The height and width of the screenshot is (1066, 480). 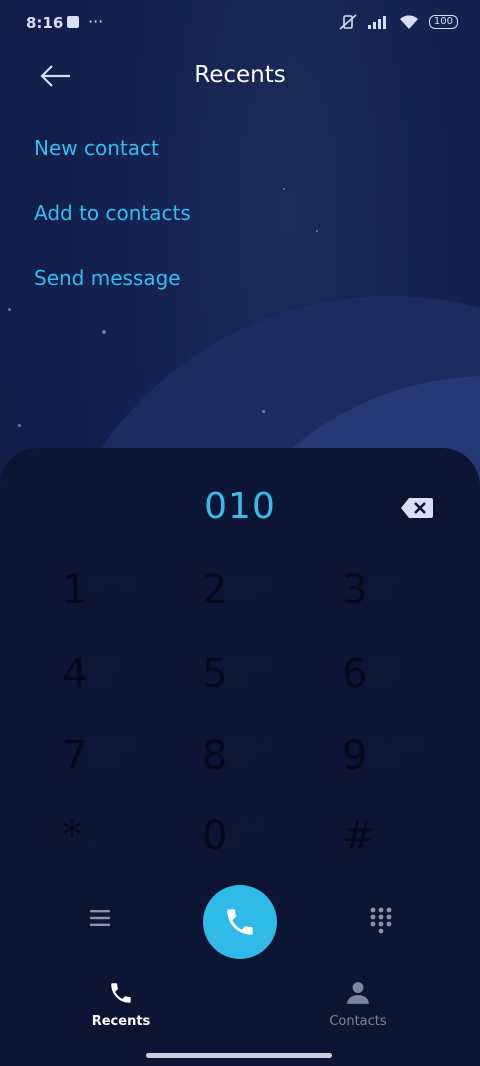 What do you see at coordinates (75, 674) in the screenshot?
I see `key-digit: 4` at bounding box center [75, 674].